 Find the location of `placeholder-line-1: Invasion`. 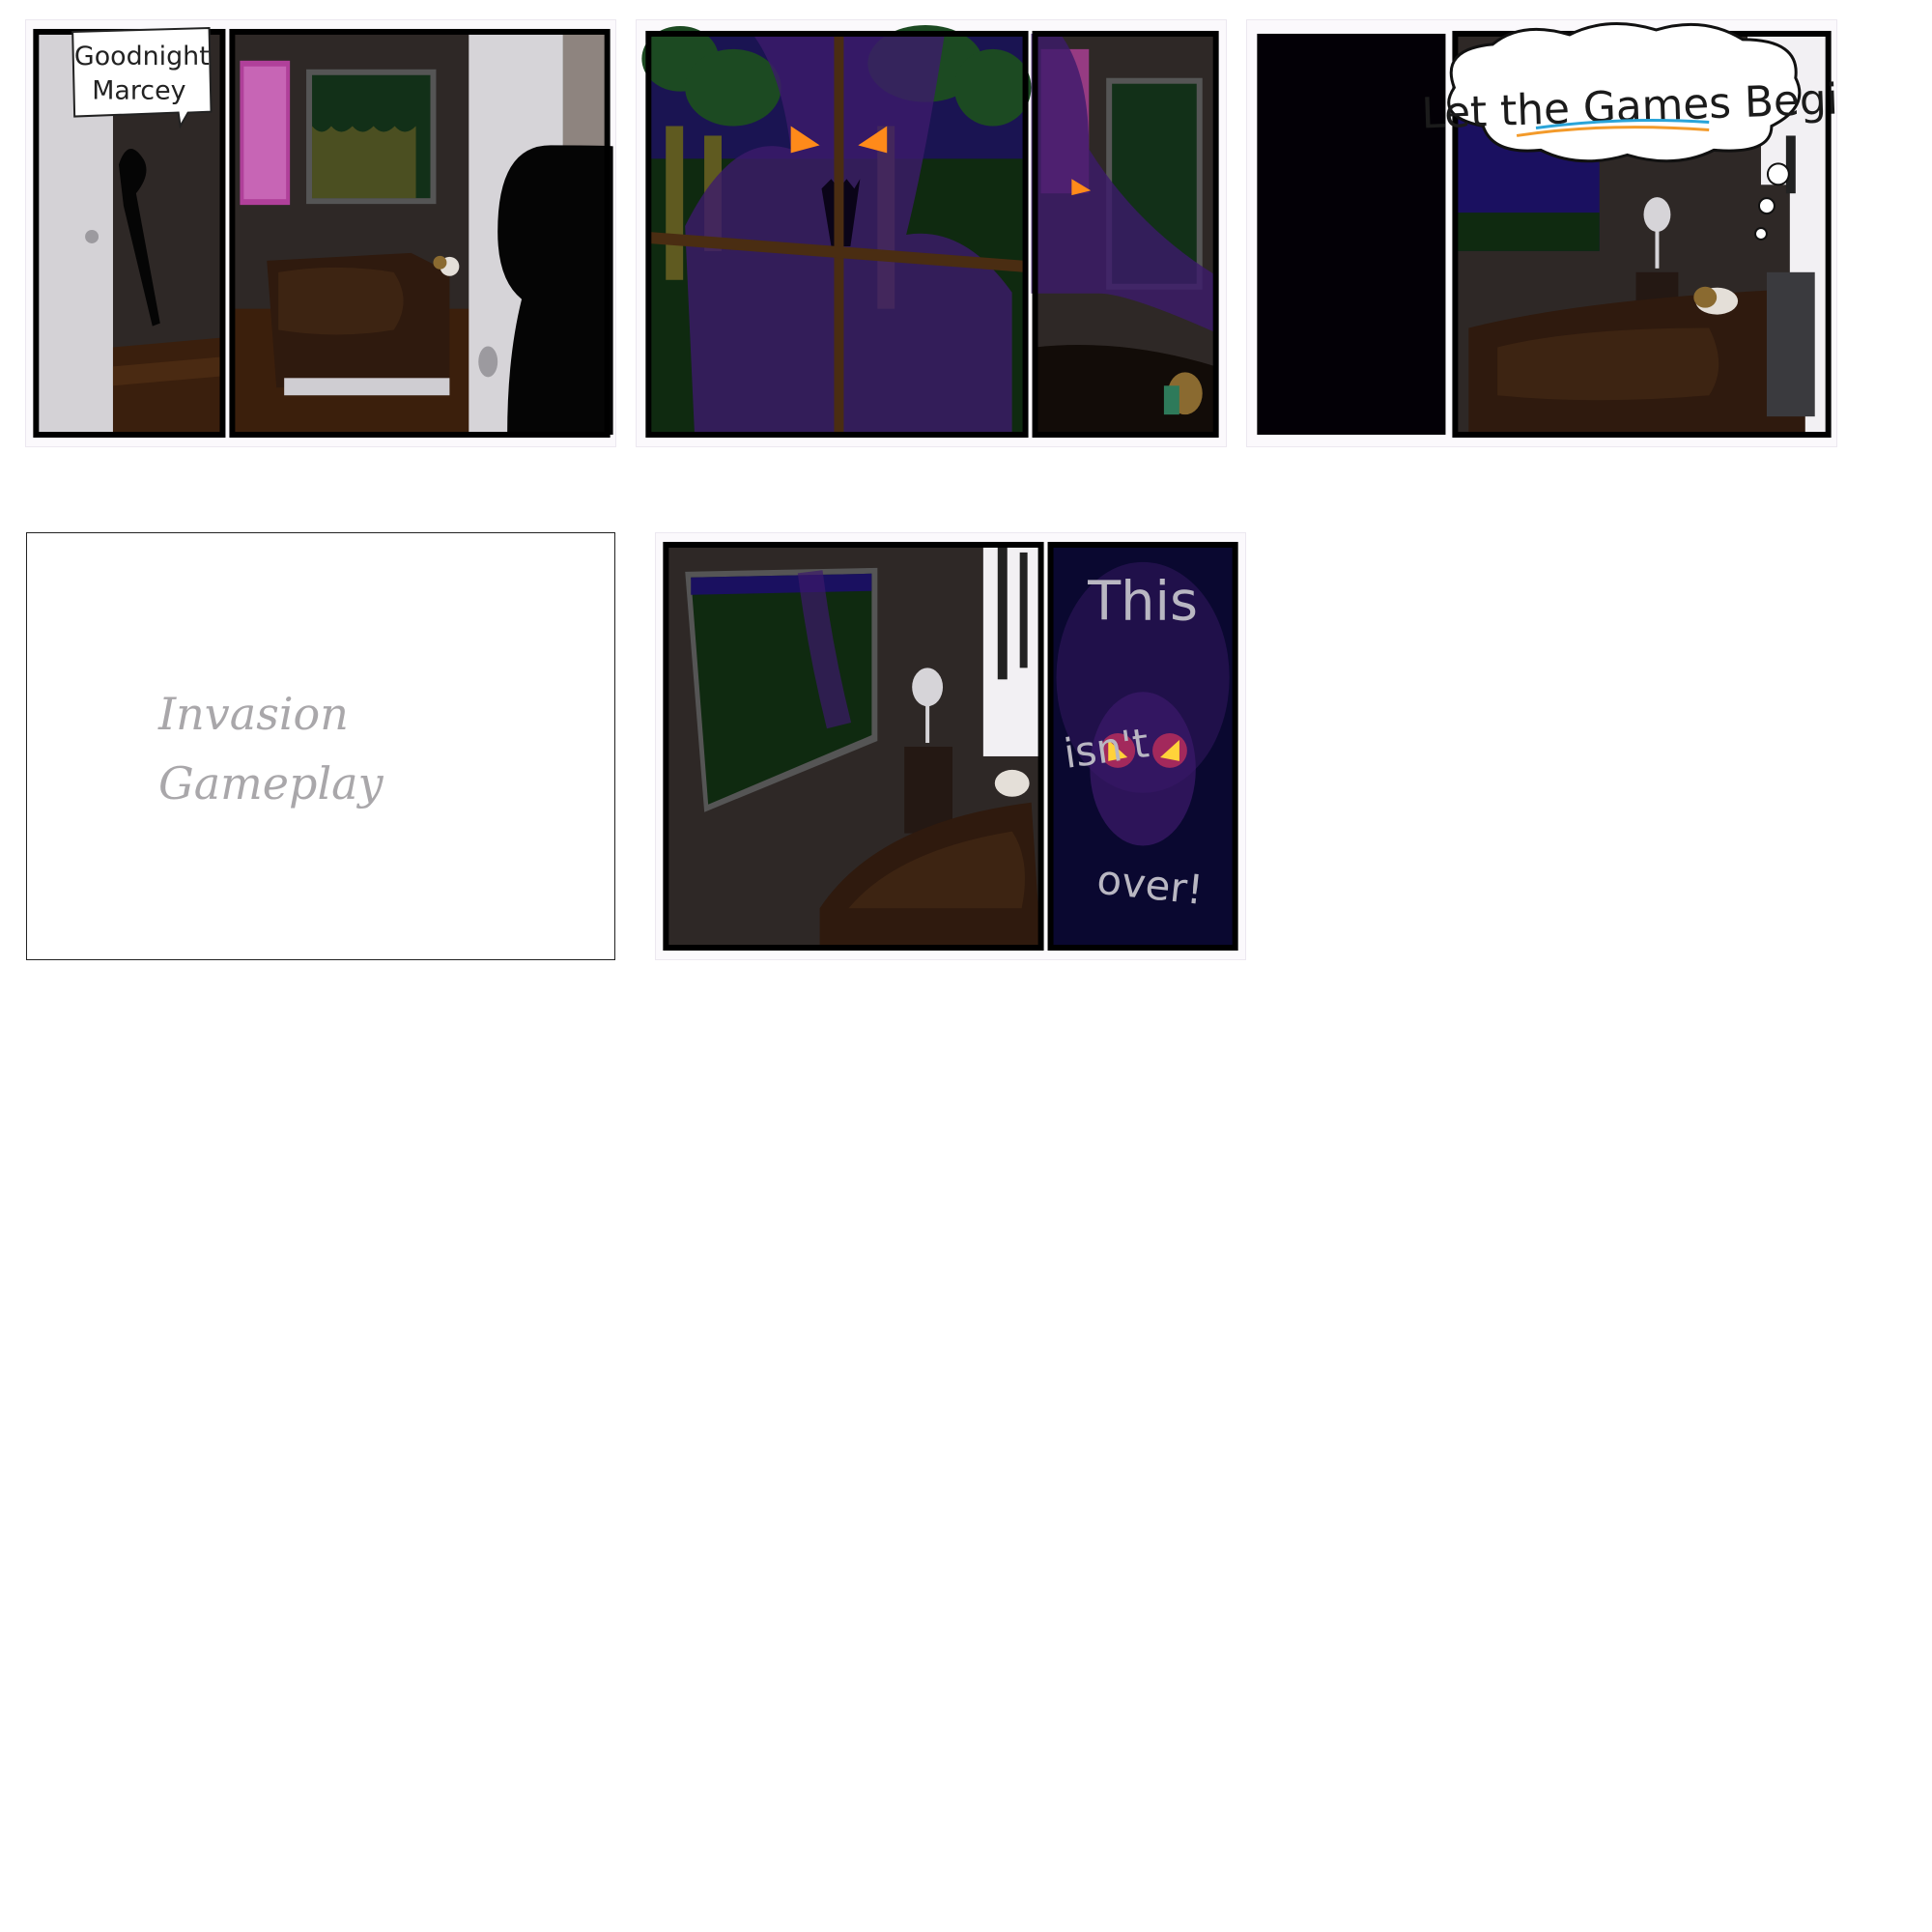

placeholder-line-1: Invasion is located at coordinates (253, 714).